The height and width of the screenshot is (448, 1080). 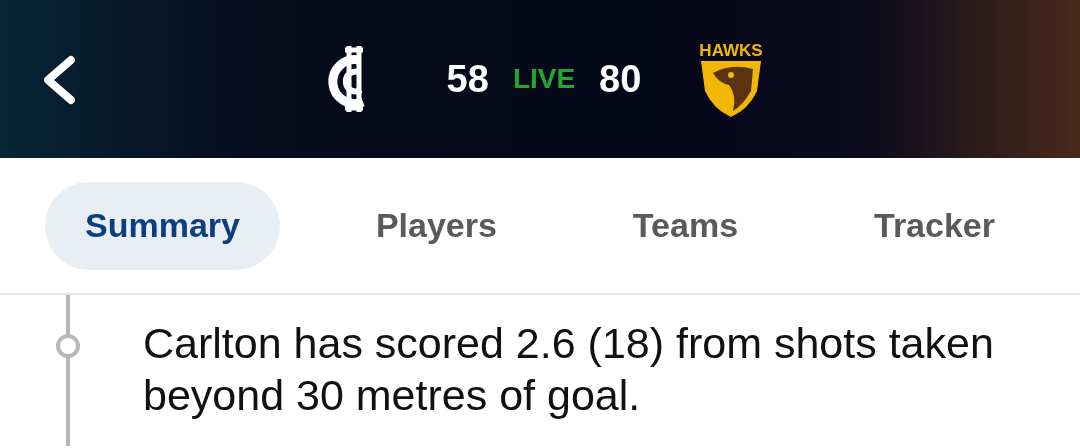 What do you see at coordinates (68, 346) in the screenshot?
I see `timeline-node-icon` at bounding box center [68, 346].